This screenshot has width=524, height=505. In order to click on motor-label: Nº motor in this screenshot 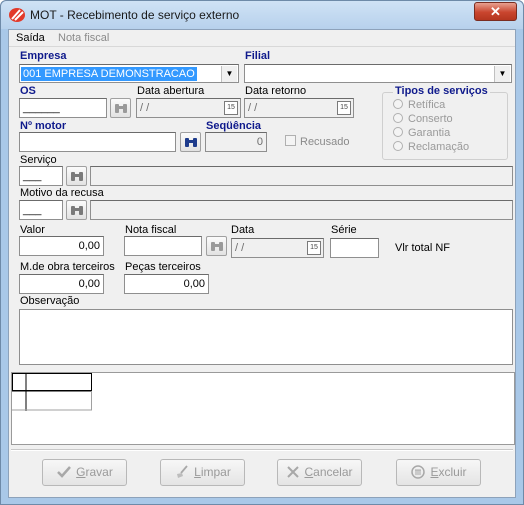, I will do `click(43, 126)`.